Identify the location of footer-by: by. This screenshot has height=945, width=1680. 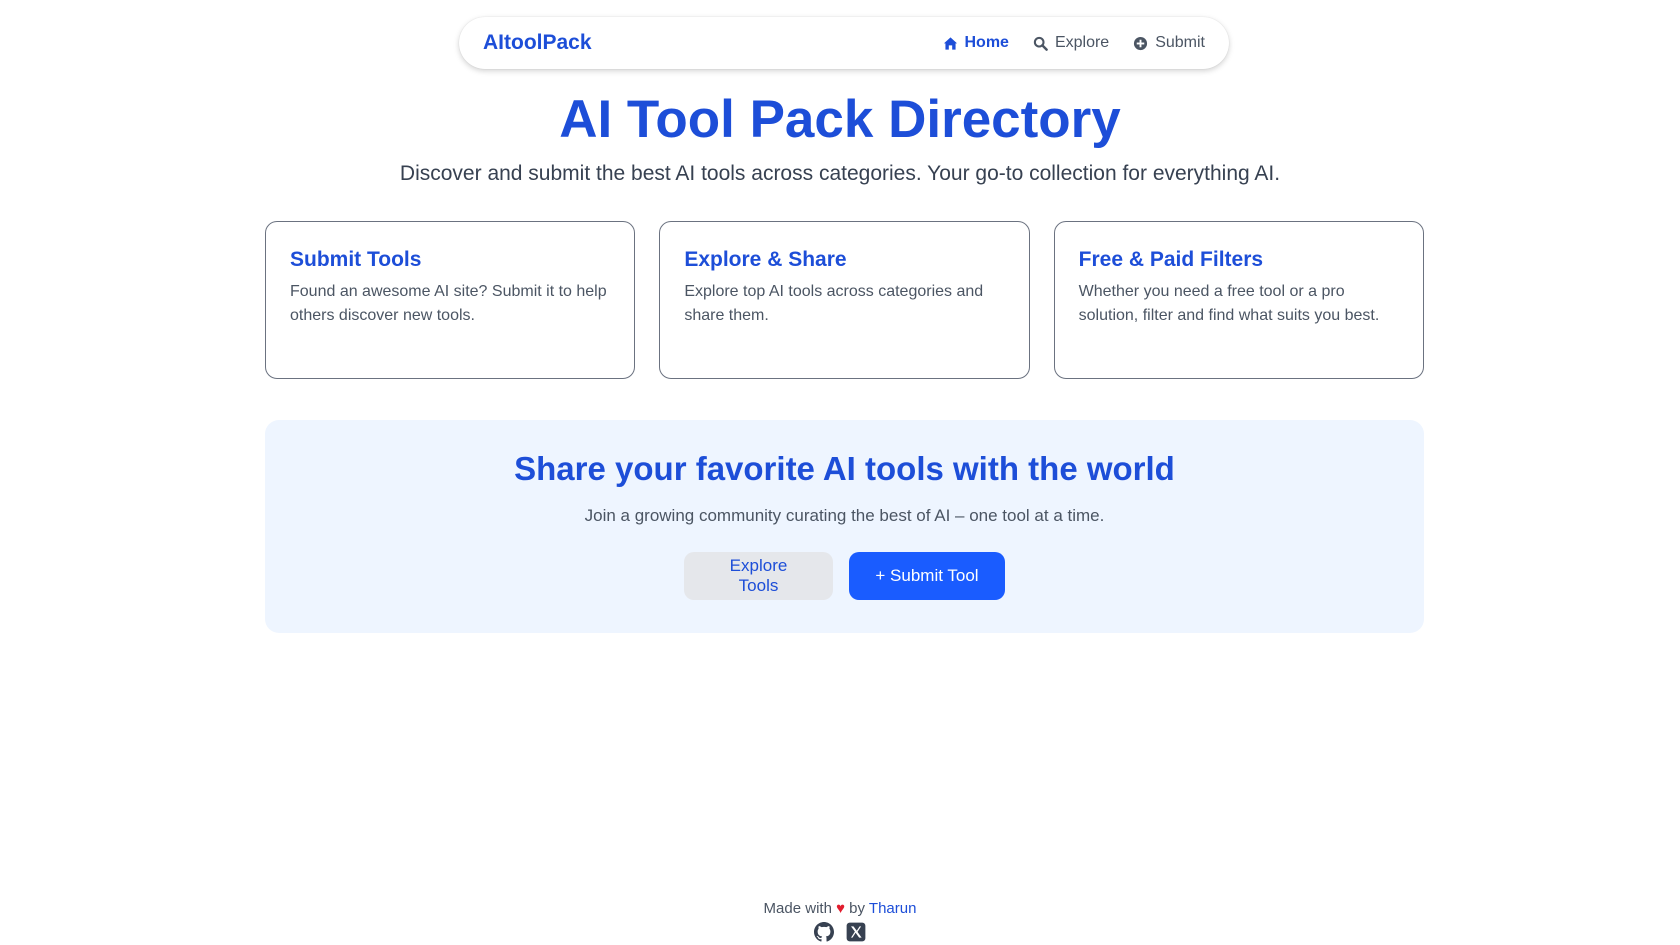
(857, 908).